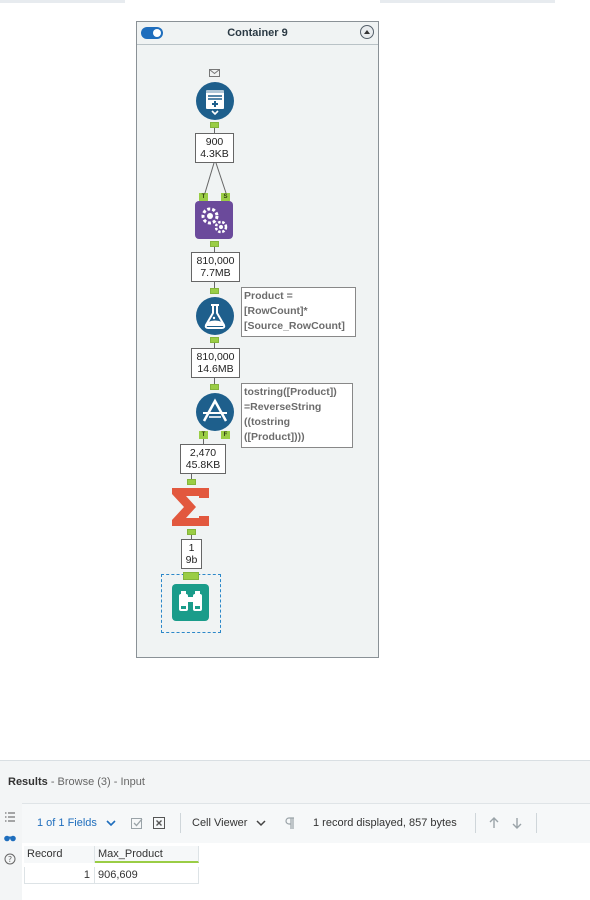 The image size is (590, 900). I want to click on record-count: 2,470, so click(203, 453).